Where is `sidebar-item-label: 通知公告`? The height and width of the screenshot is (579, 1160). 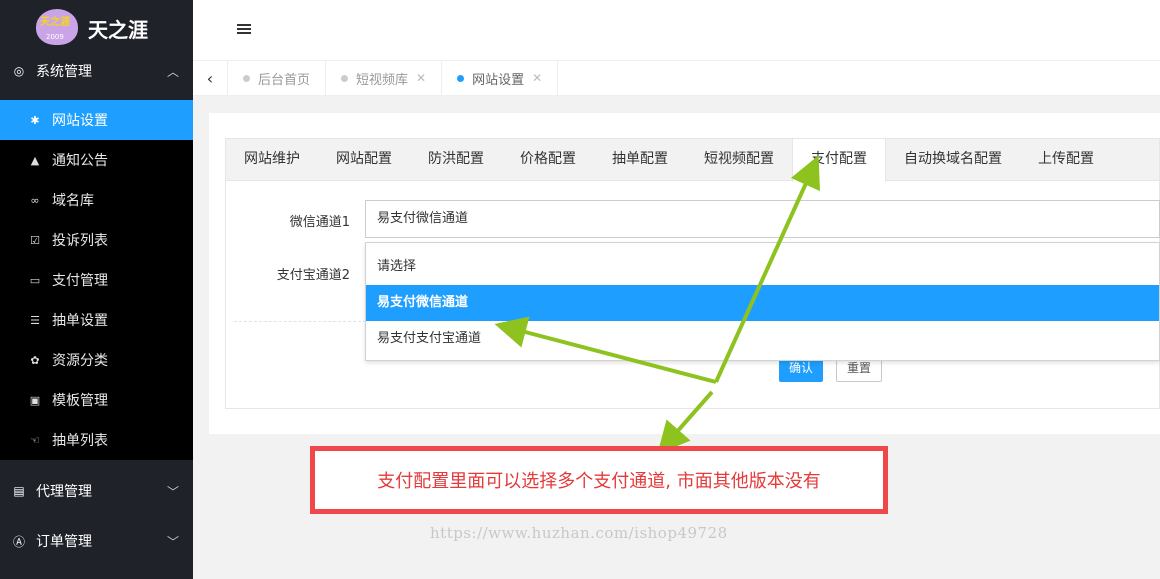 sidebar-item-label: 通知公告 is located at coordinates (80, 161).